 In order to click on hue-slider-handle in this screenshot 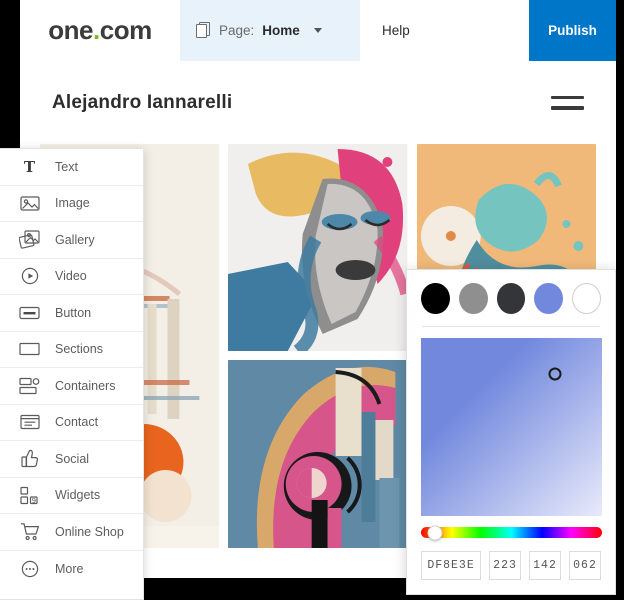, I will do `click(435, 532)`.